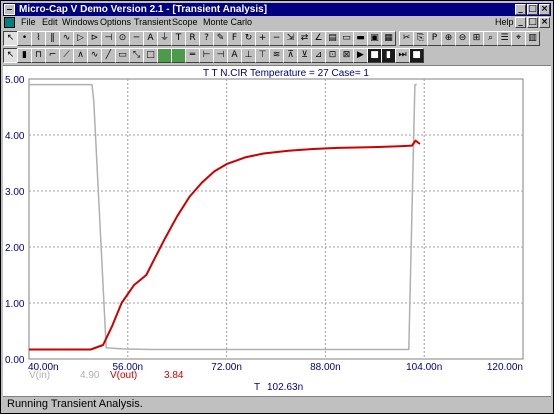 This screenshot has width=554, height=414. Describe the element at coordinates (15, 136) in the screenshot. I see `y-tick-label: 4.00` at that location.